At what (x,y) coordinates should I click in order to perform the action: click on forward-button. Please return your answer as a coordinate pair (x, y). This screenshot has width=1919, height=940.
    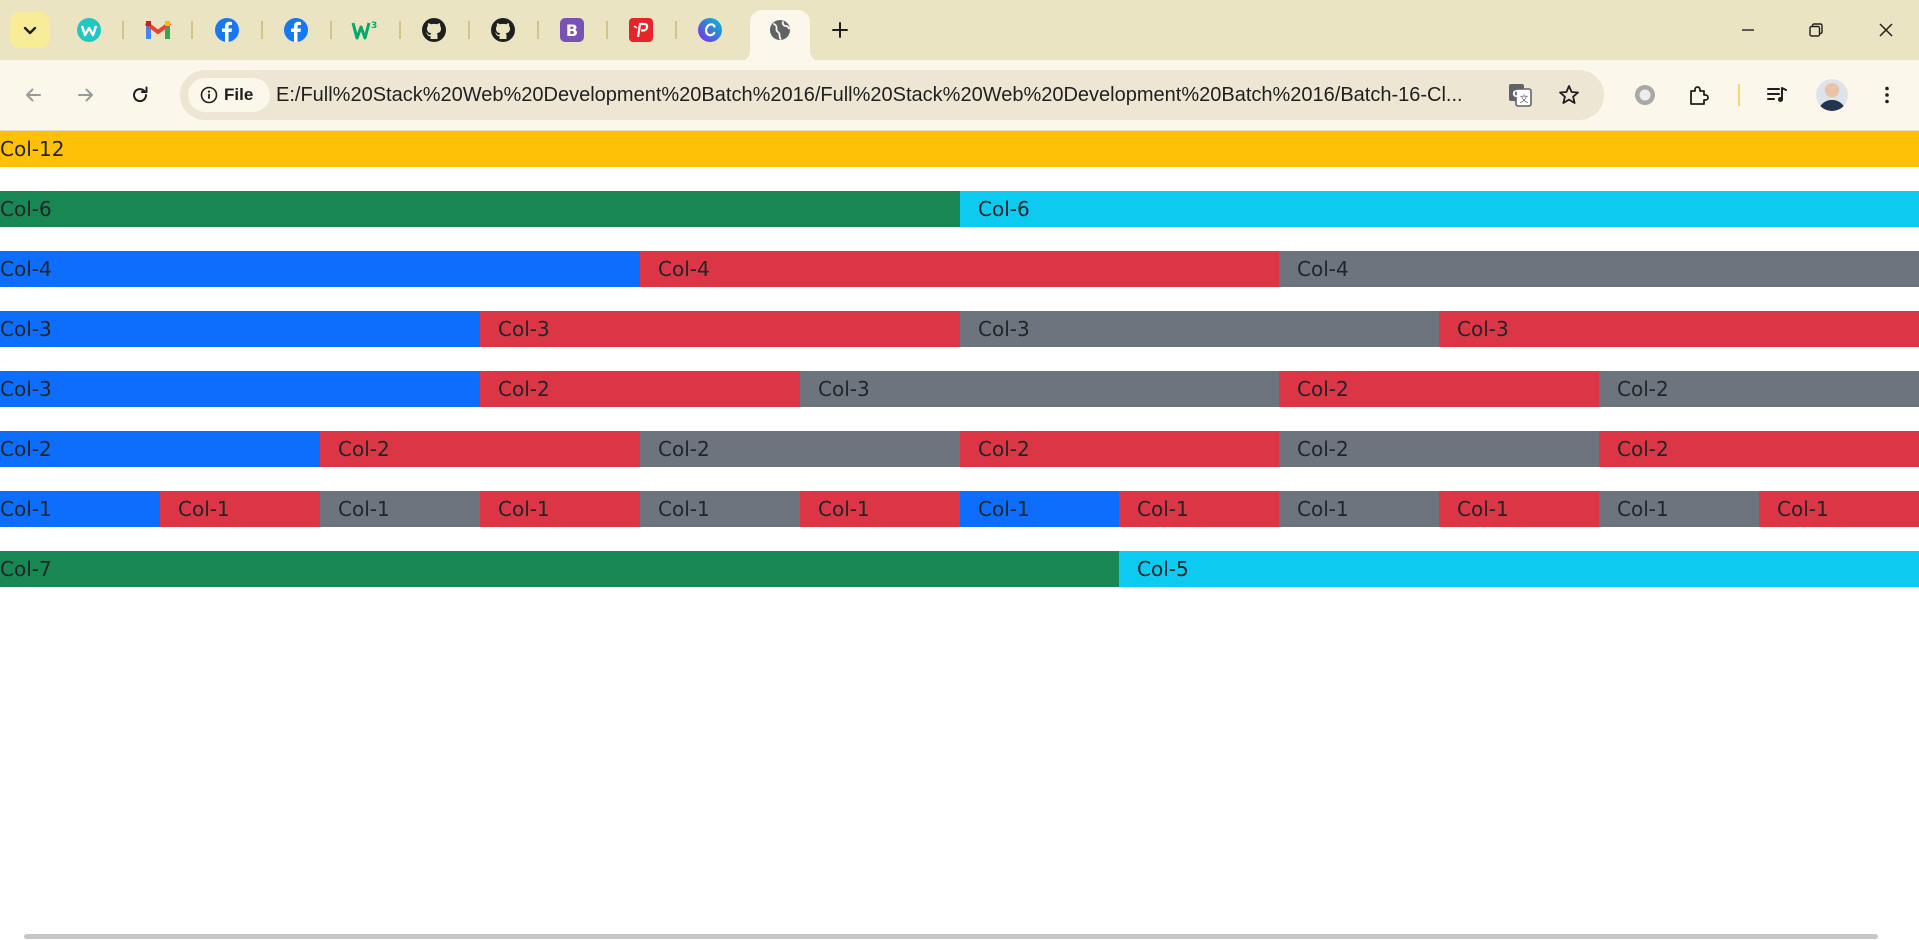
    Looking at the image, I should click on (86, 95).